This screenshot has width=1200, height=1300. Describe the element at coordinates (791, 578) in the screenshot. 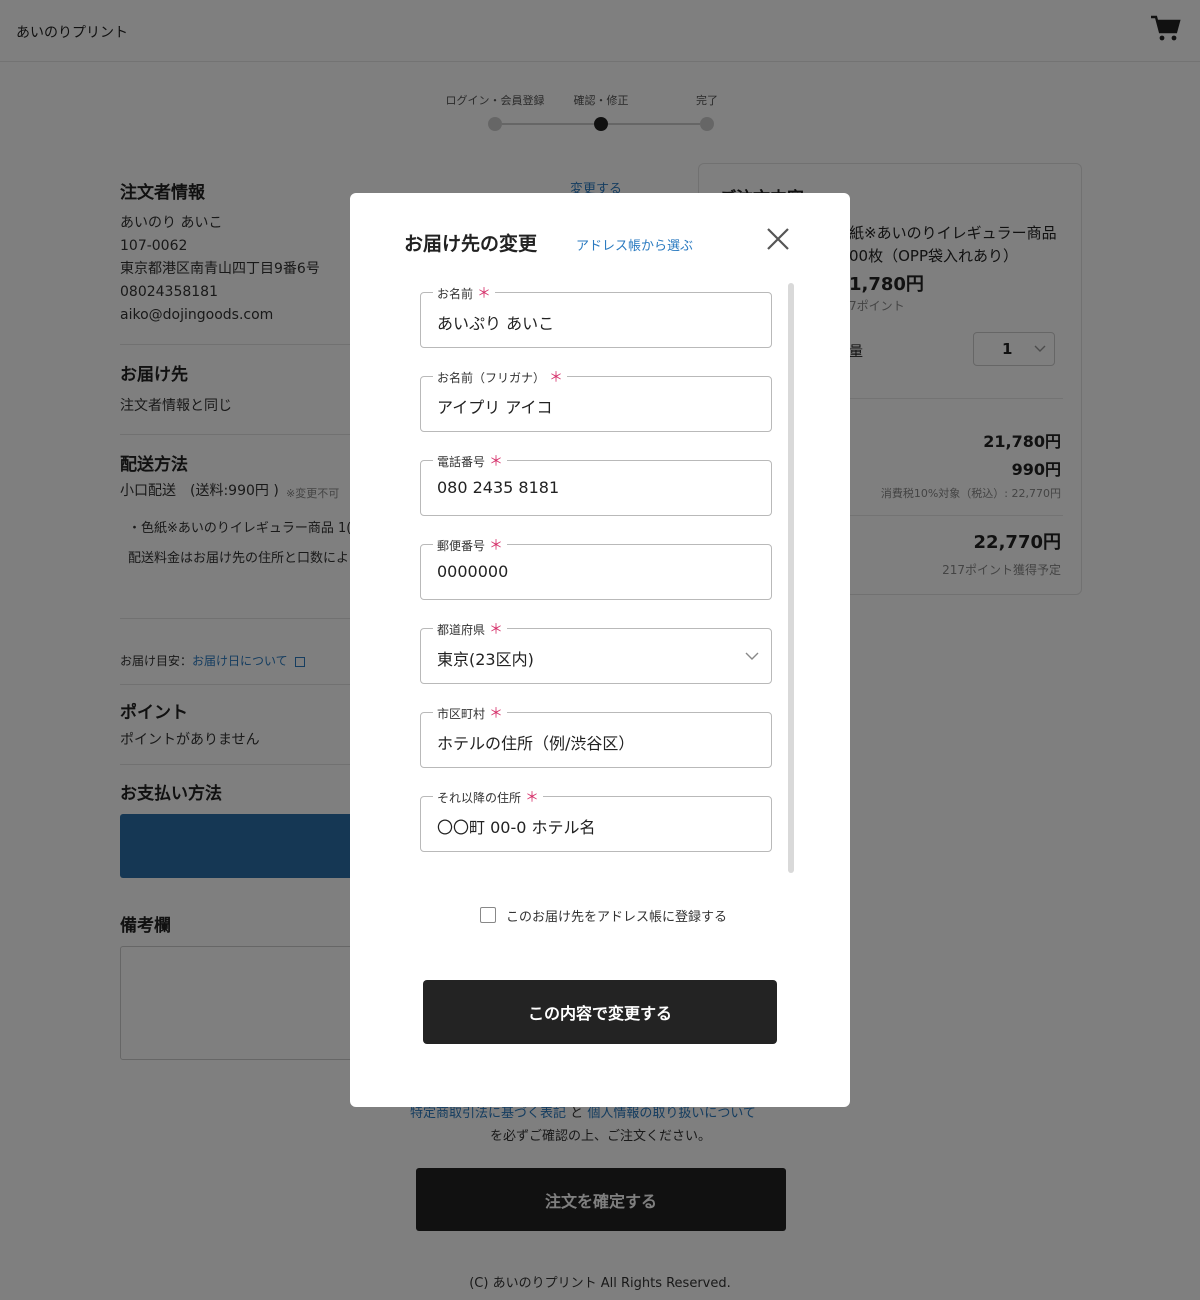

I see `modal-scrollbar` at that location.